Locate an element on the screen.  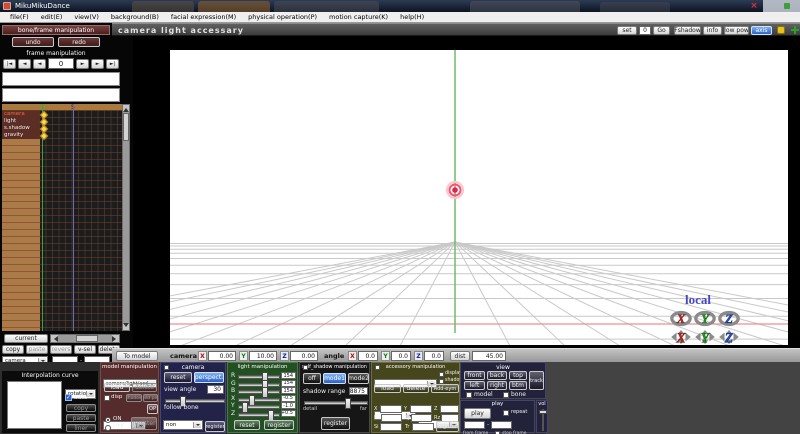
view-model-checkbox is located at coordinates (469, 395).